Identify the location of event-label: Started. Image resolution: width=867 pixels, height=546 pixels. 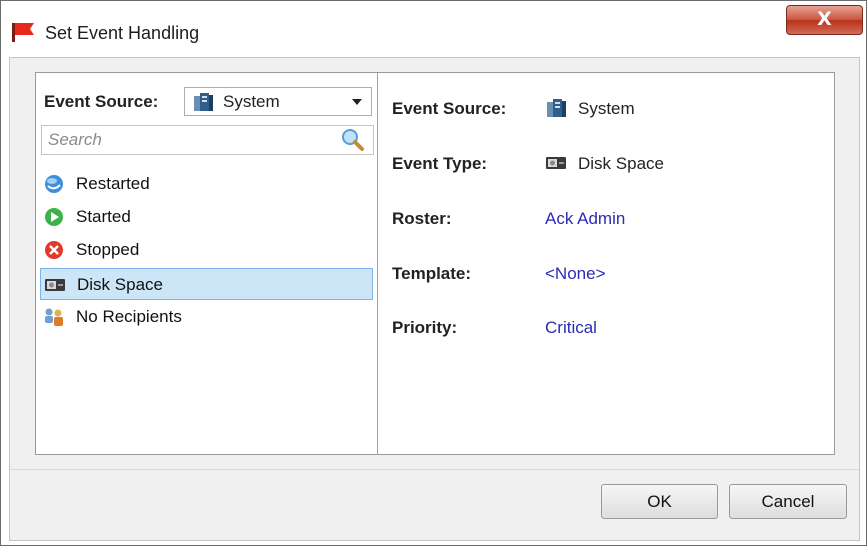
(103, 216).